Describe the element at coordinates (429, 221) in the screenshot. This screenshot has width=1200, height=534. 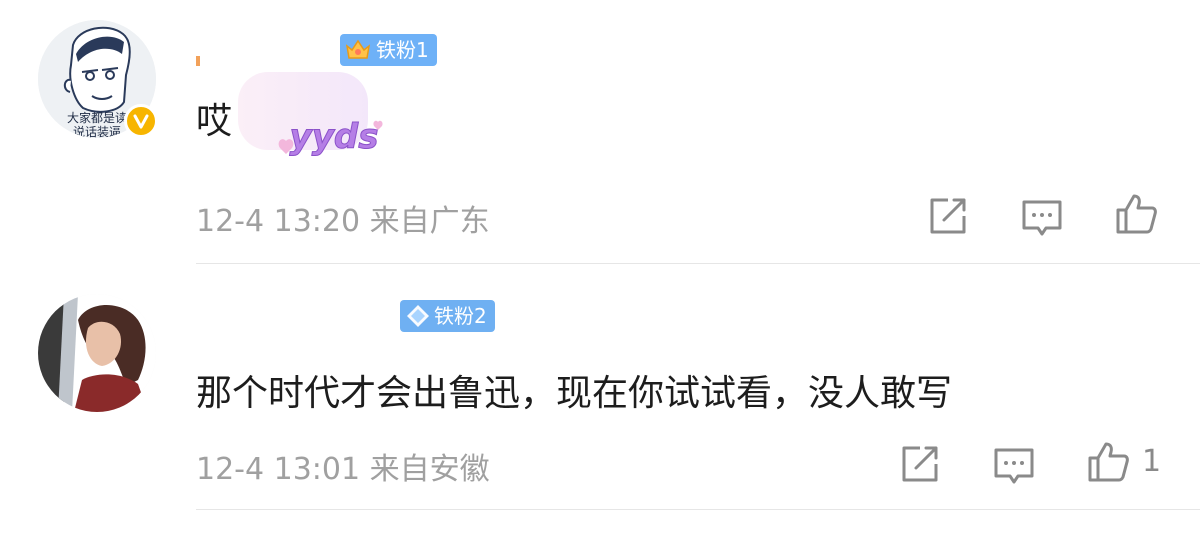
I see `comment-location: 来自广东` at that location.